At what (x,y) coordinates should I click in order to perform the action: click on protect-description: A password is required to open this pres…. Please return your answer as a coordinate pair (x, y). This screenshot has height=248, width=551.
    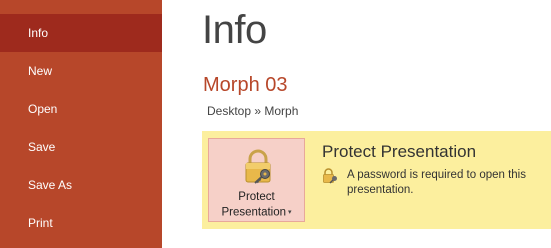
    Looking at the image, I should click on (436, 182).